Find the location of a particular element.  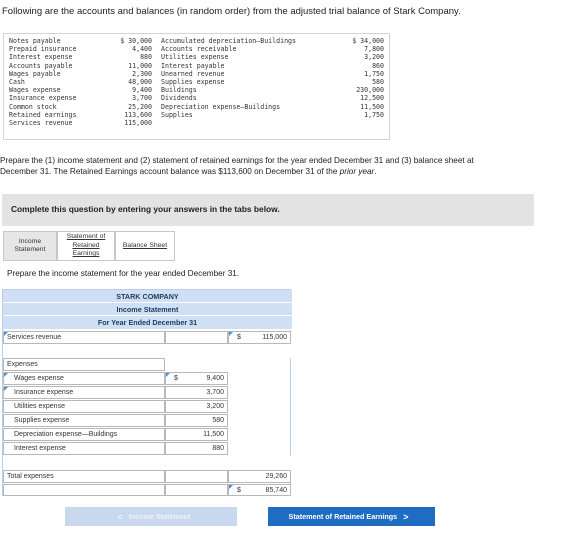

expense-label-input: Wages expense is located at coordinates (84, 378).